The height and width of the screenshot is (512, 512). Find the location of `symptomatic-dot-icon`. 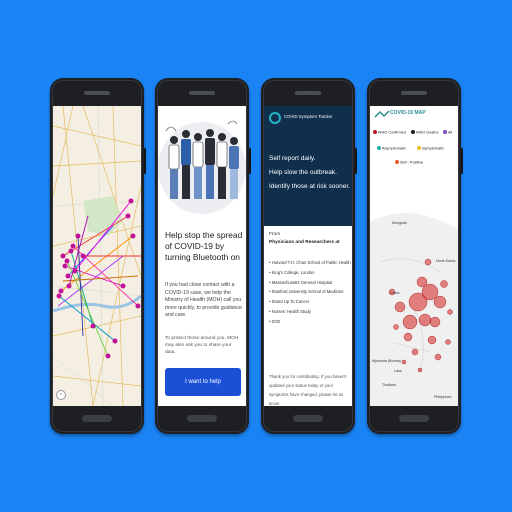

symptomatic-dot-icon is located at coordinates (419, 148).